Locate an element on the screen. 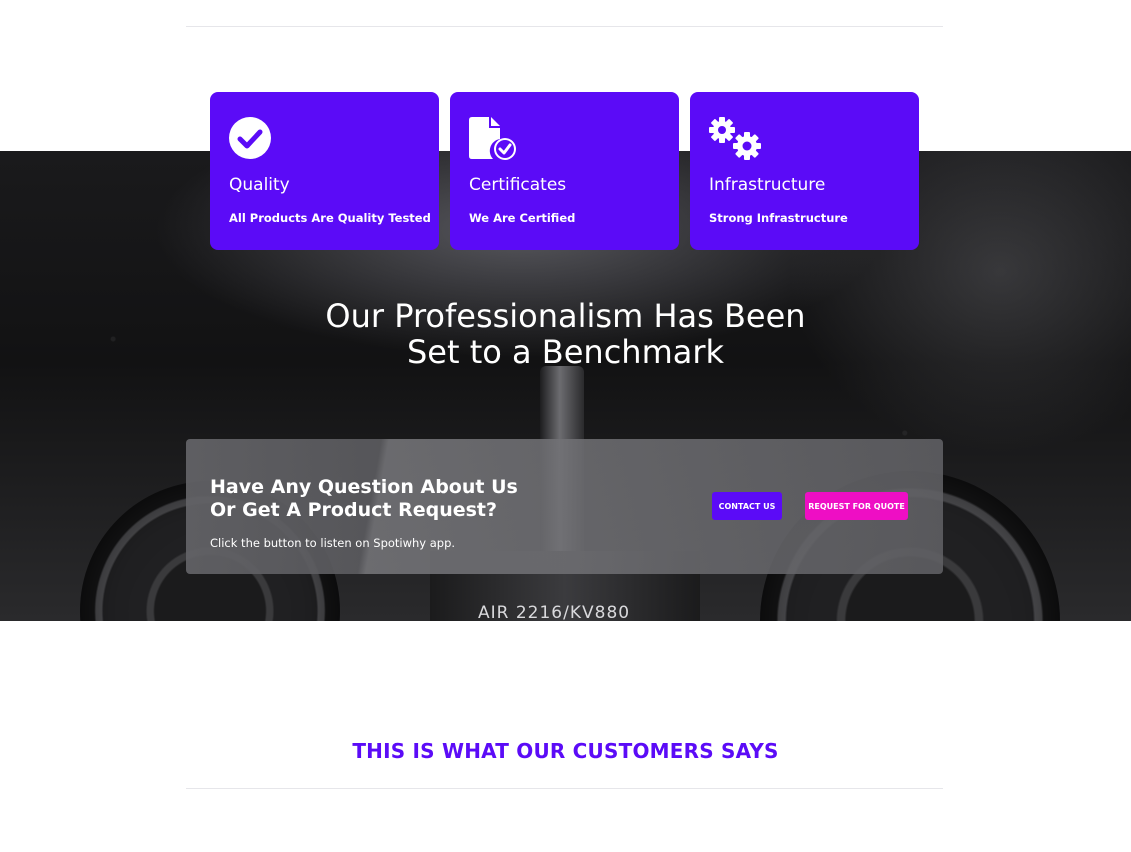 The image size is (1131, 852). gears-icon is located at coordinates (735, 138).